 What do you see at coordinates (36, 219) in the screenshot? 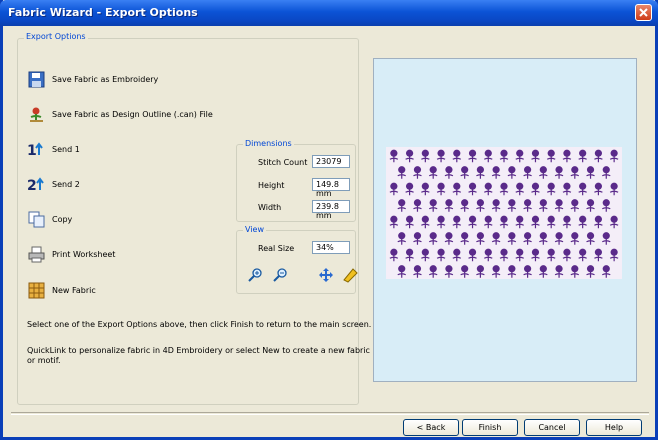
I see `copy-icon` at bounding box center [36, 219].